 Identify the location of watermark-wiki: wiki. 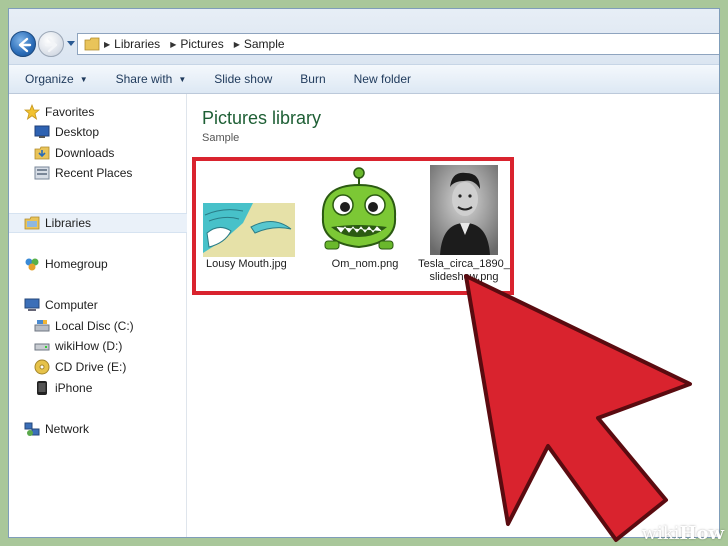
(660, 533).